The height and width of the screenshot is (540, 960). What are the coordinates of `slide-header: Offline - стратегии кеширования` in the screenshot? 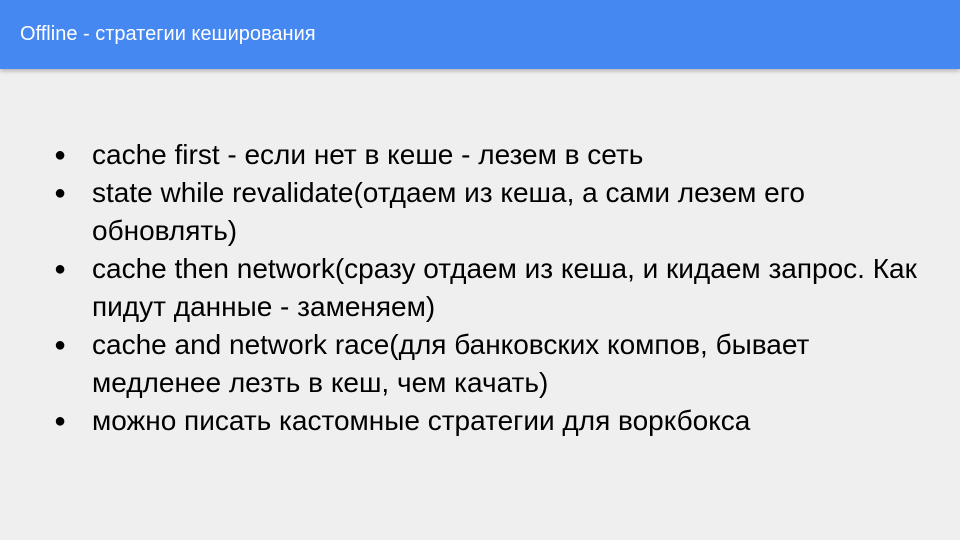 It's located at (480, 34).